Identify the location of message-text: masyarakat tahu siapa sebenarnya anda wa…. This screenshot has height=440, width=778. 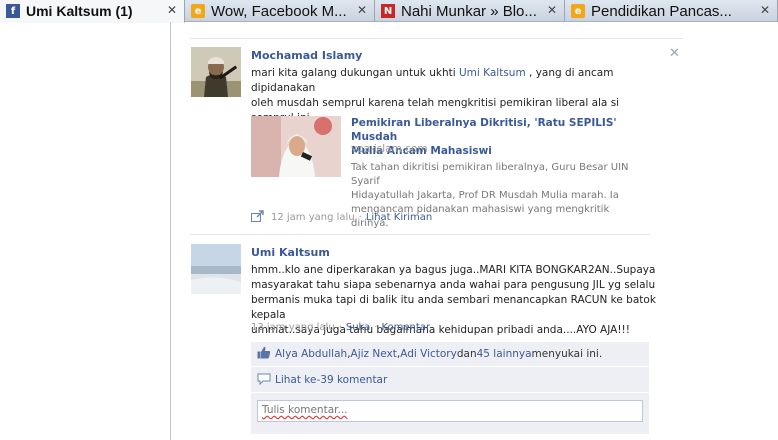
(453, 285).